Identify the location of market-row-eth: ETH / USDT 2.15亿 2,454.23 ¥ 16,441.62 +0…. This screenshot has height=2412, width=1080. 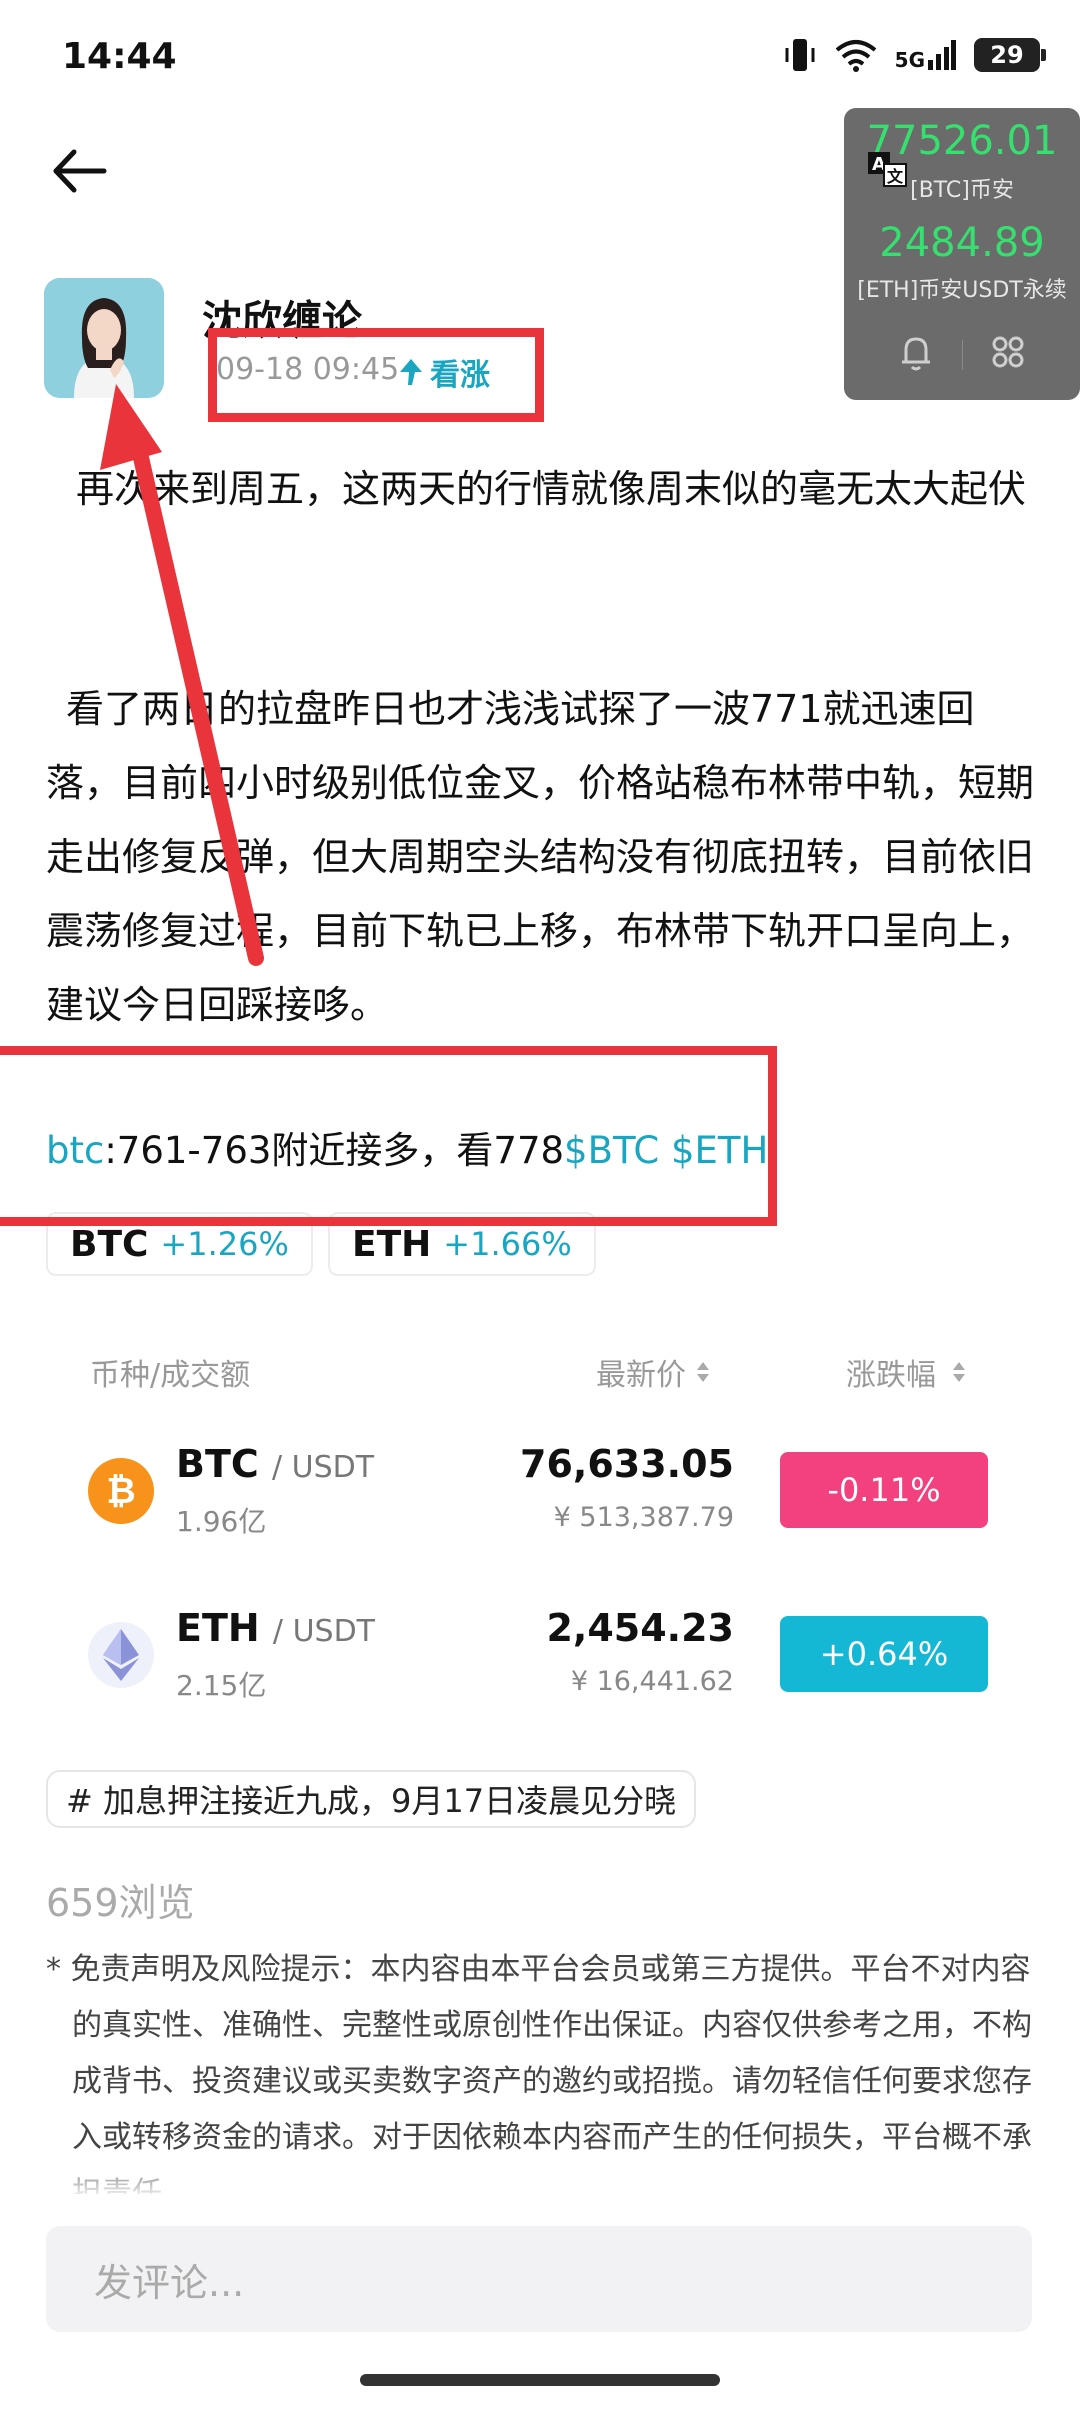
(540, 1660).